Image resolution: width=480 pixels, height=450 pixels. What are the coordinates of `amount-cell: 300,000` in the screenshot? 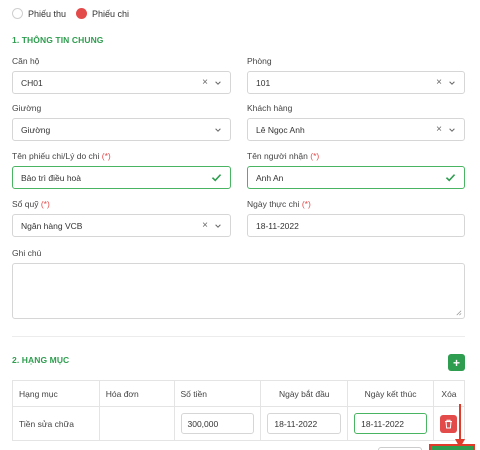 It's located at (217, 423).